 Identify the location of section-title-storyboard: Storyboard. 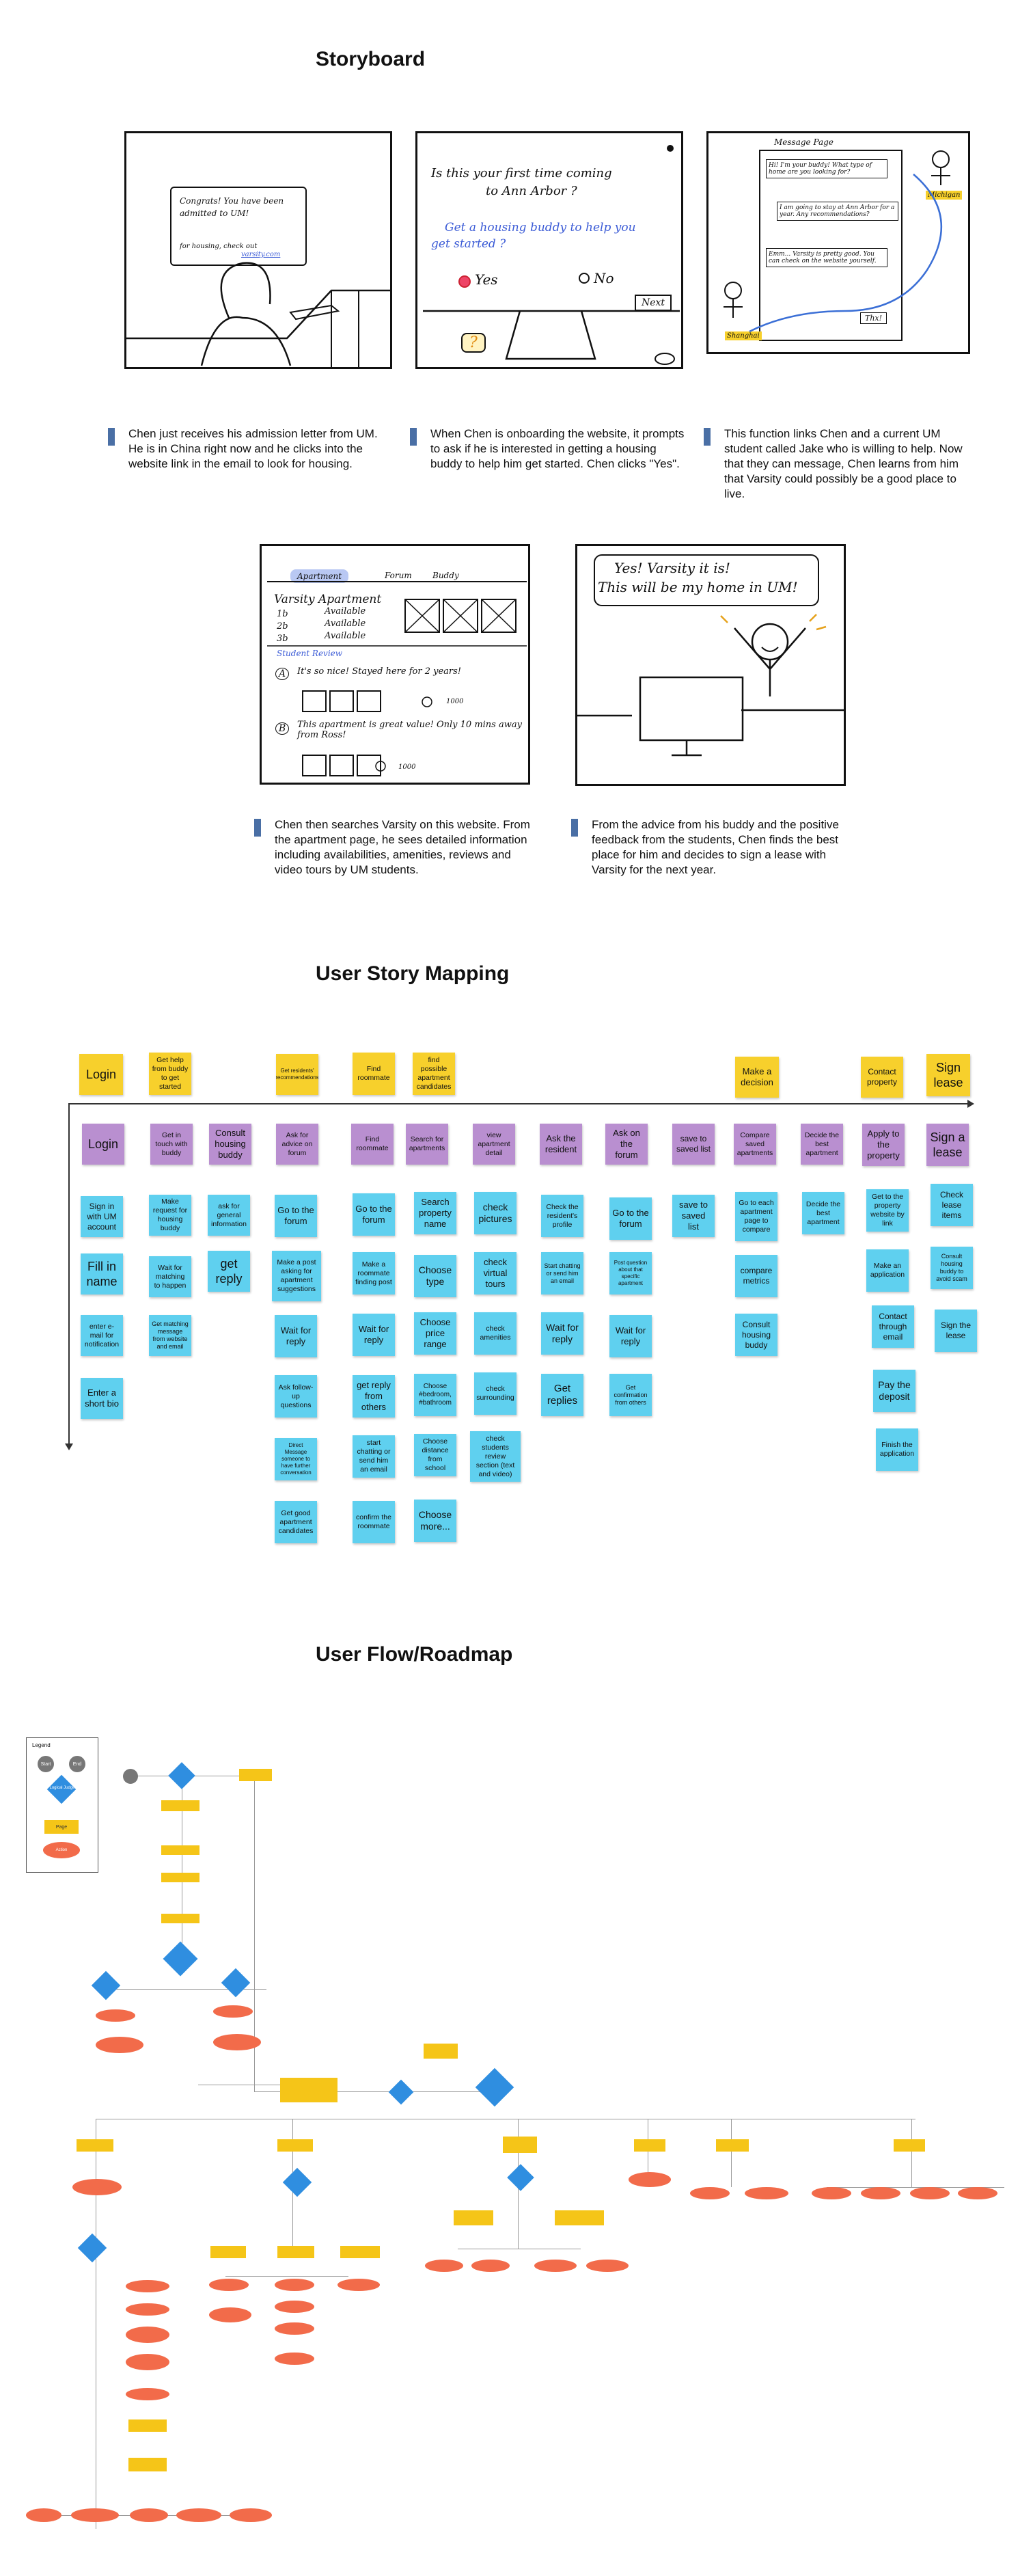
(371, 59).